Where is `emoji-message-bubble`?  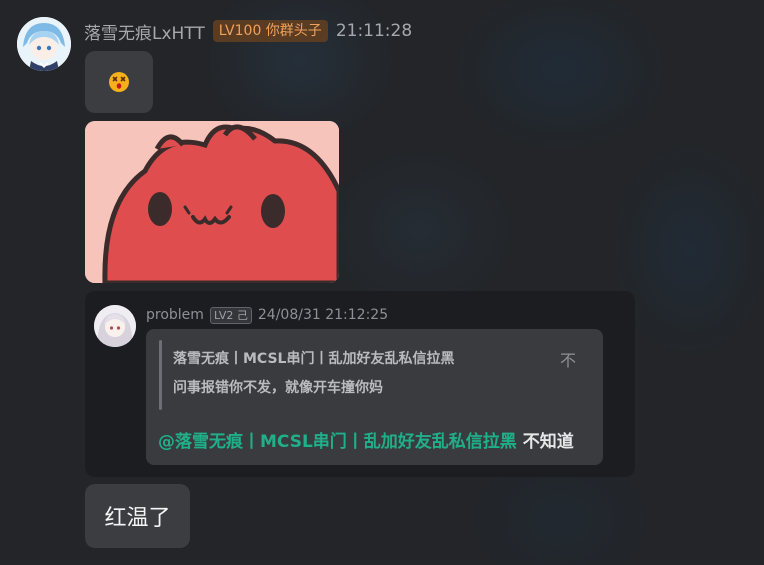
emoji-message-bubble is located at coordinates (119, 82).